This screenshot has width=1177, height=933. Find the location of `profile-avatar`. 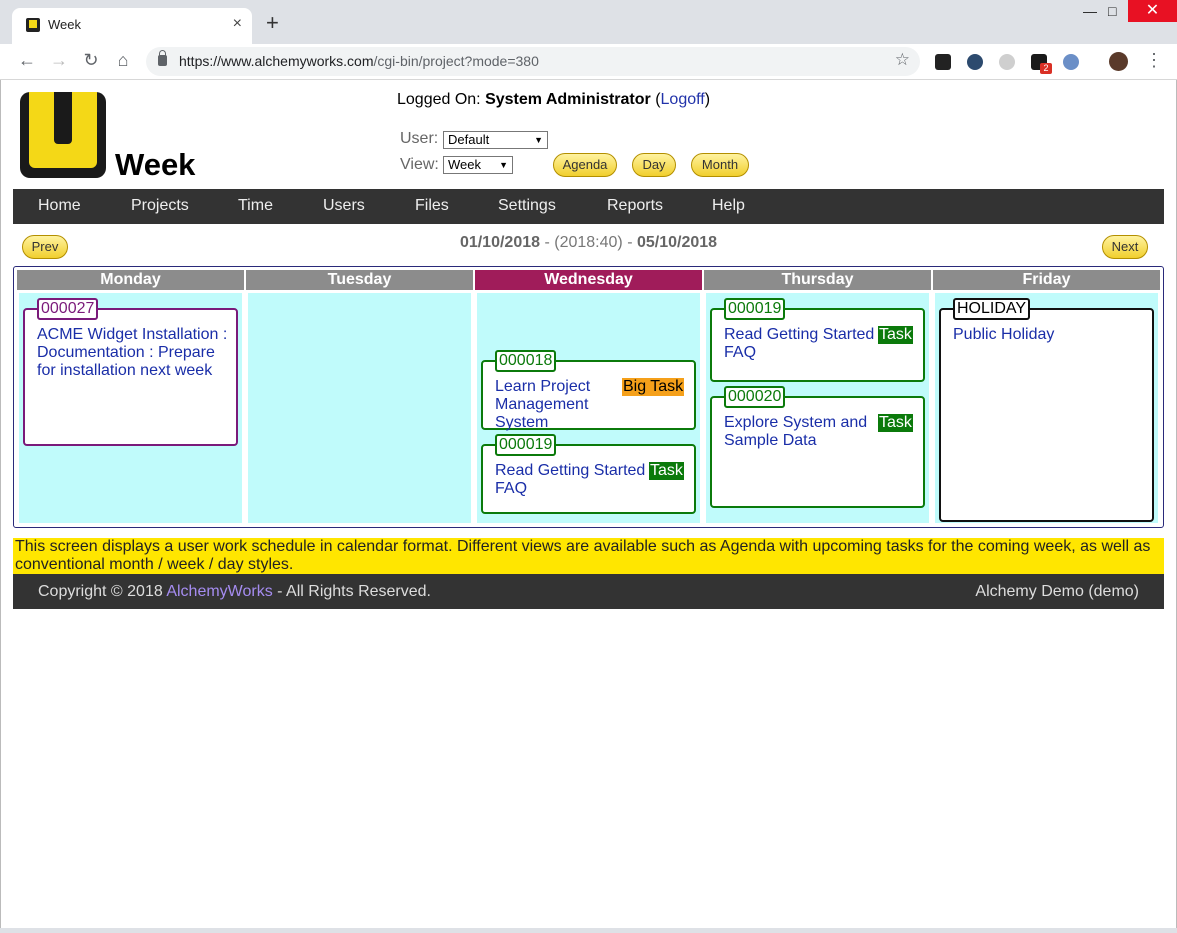

profile-avatar is located at coordinates (1118, 61).